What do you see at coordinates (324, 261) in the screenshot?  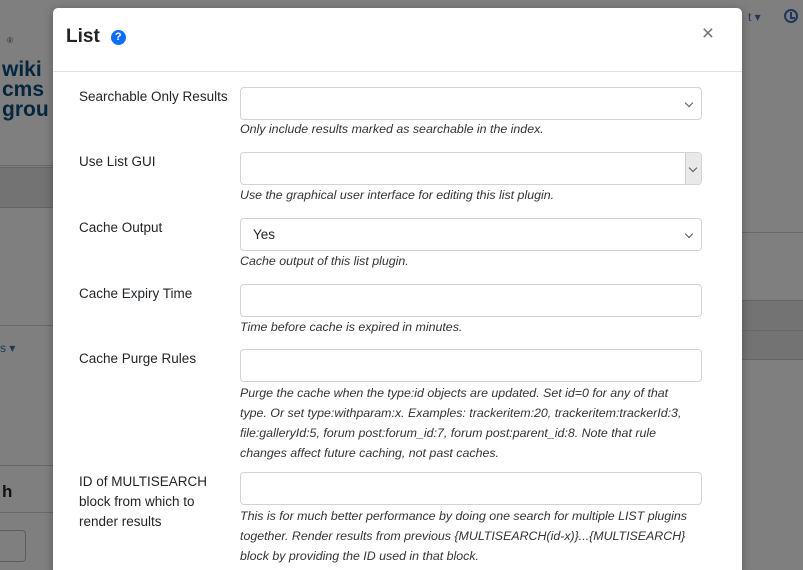 I see `field-help-text: Cache output of this list plugin.` at bounding box center [324, 261].